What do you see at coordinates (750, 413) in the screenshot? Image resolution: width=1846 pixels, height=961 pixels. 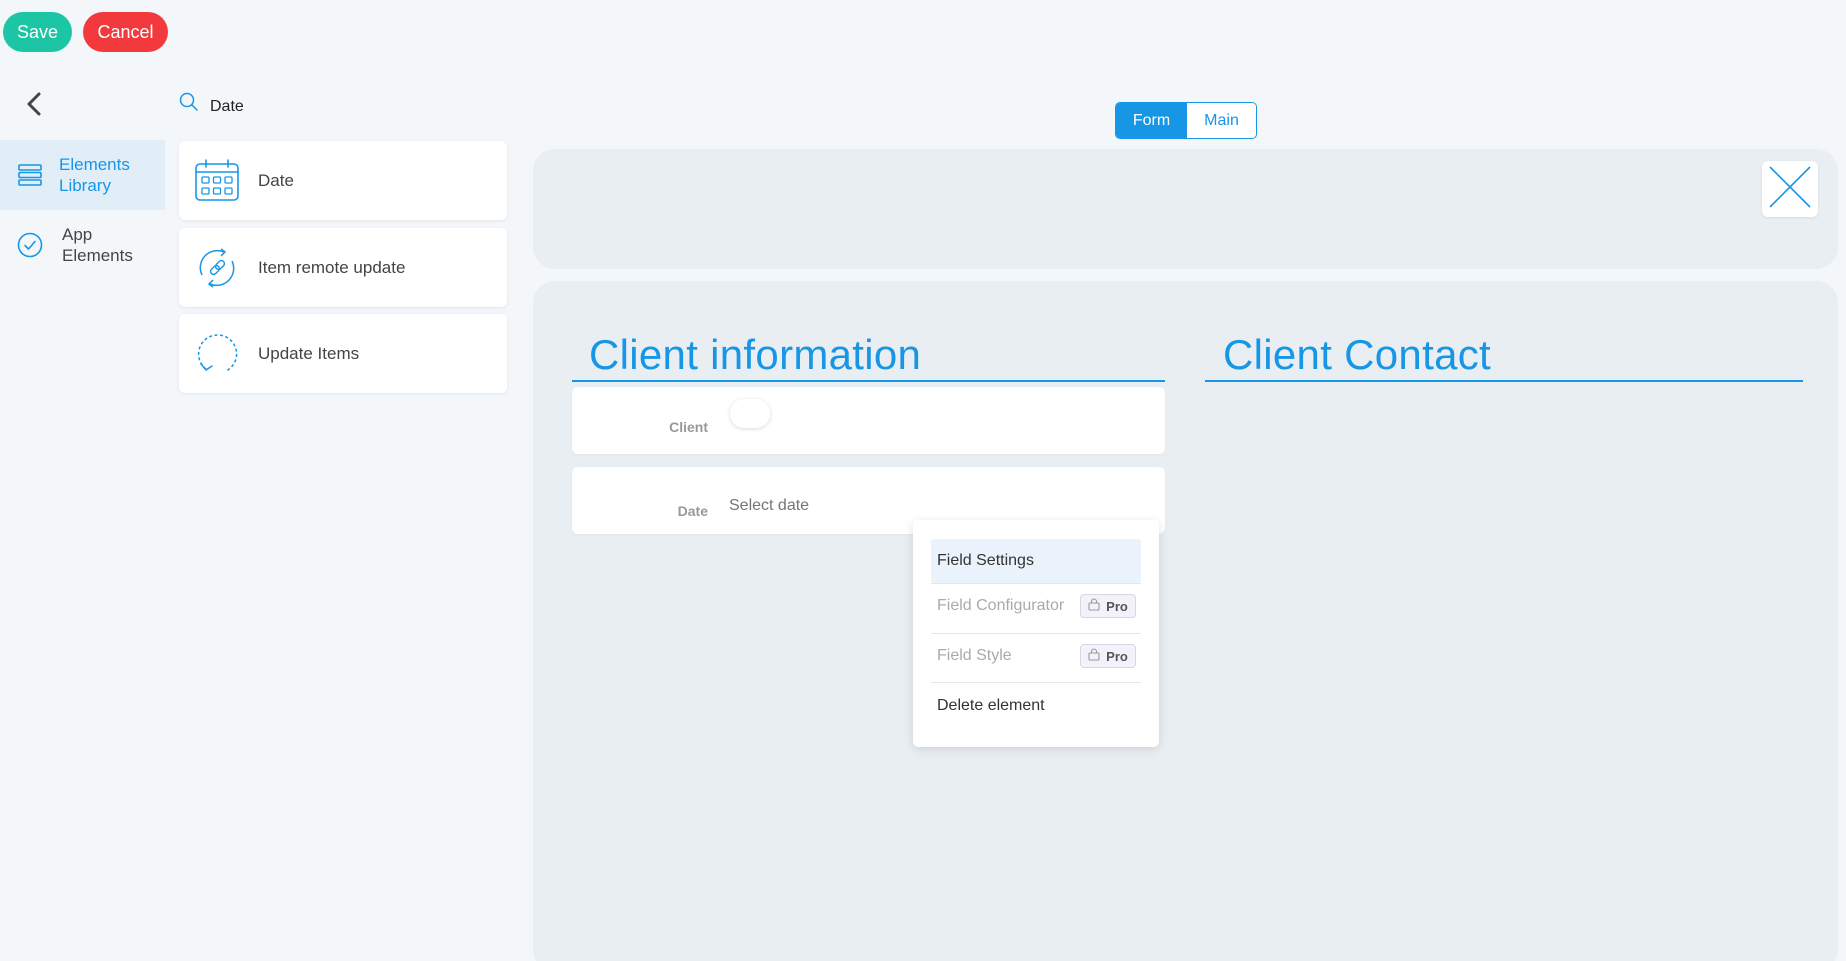 I see `client-toggle` at bounding box center [750, 413].